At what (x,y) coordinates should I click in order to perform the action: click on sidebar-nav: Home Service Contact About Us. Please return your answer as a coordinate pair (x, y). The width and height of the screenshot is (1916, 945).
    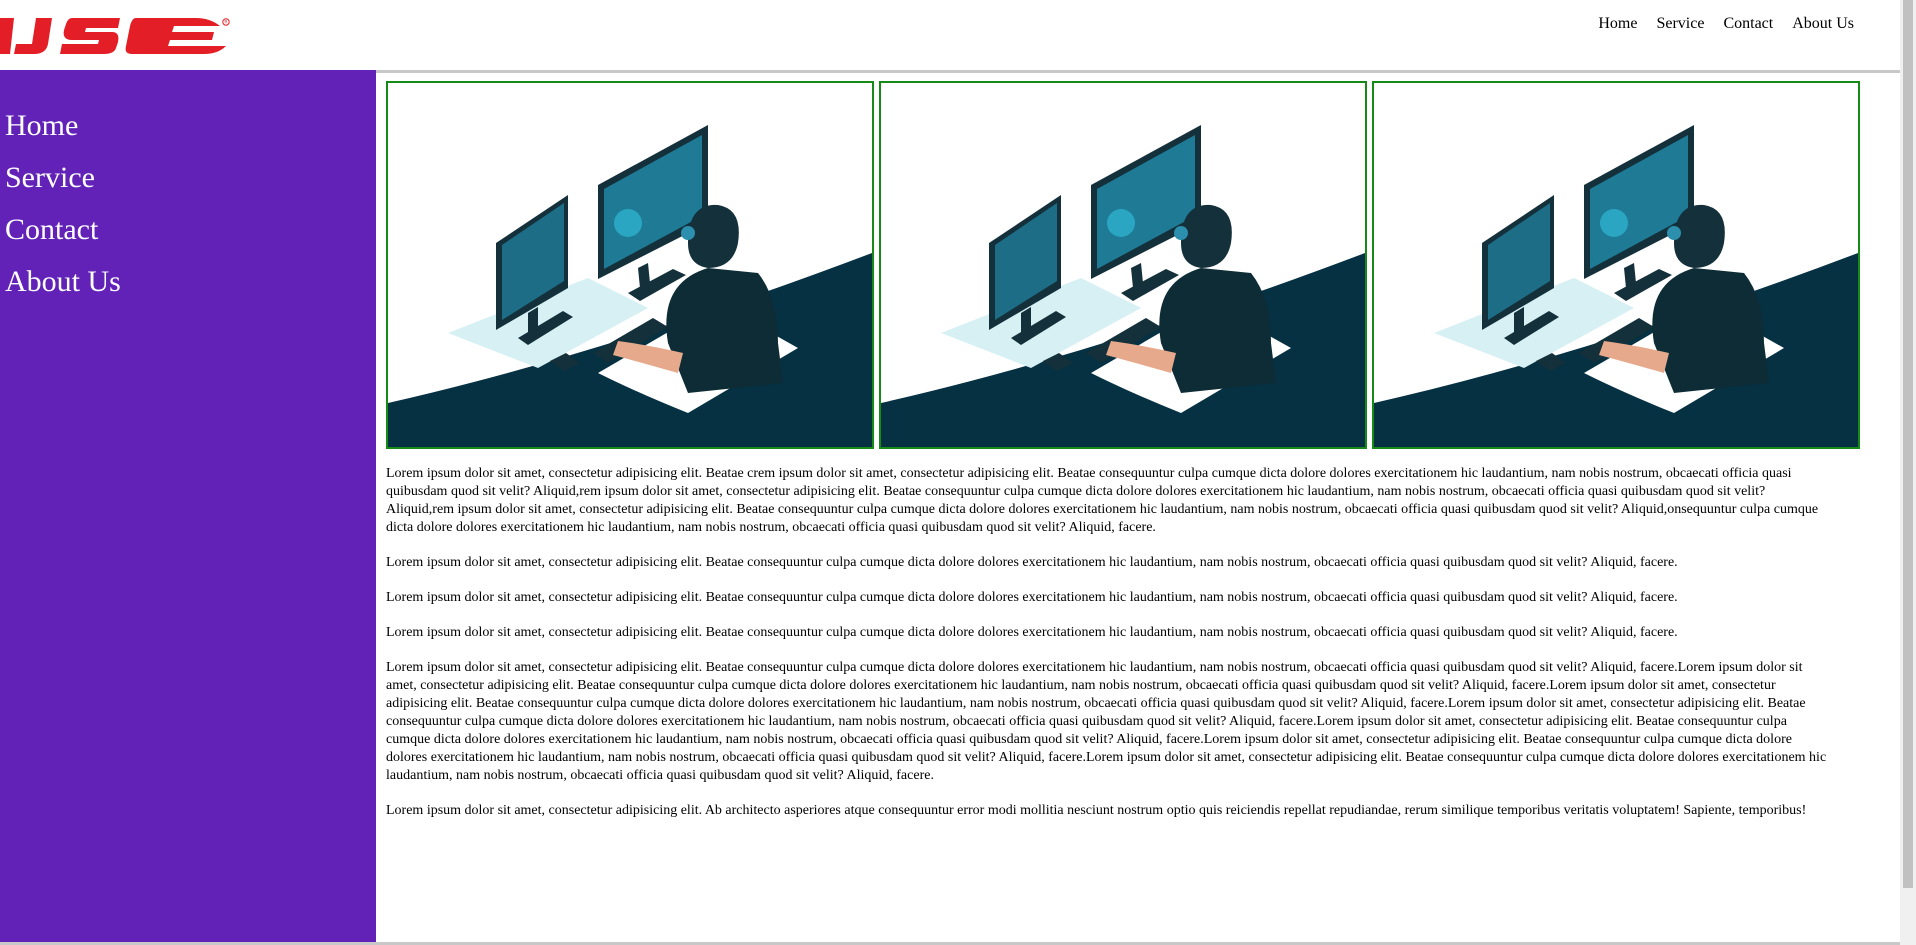
    Looking at the image, I should click on (188, 189).